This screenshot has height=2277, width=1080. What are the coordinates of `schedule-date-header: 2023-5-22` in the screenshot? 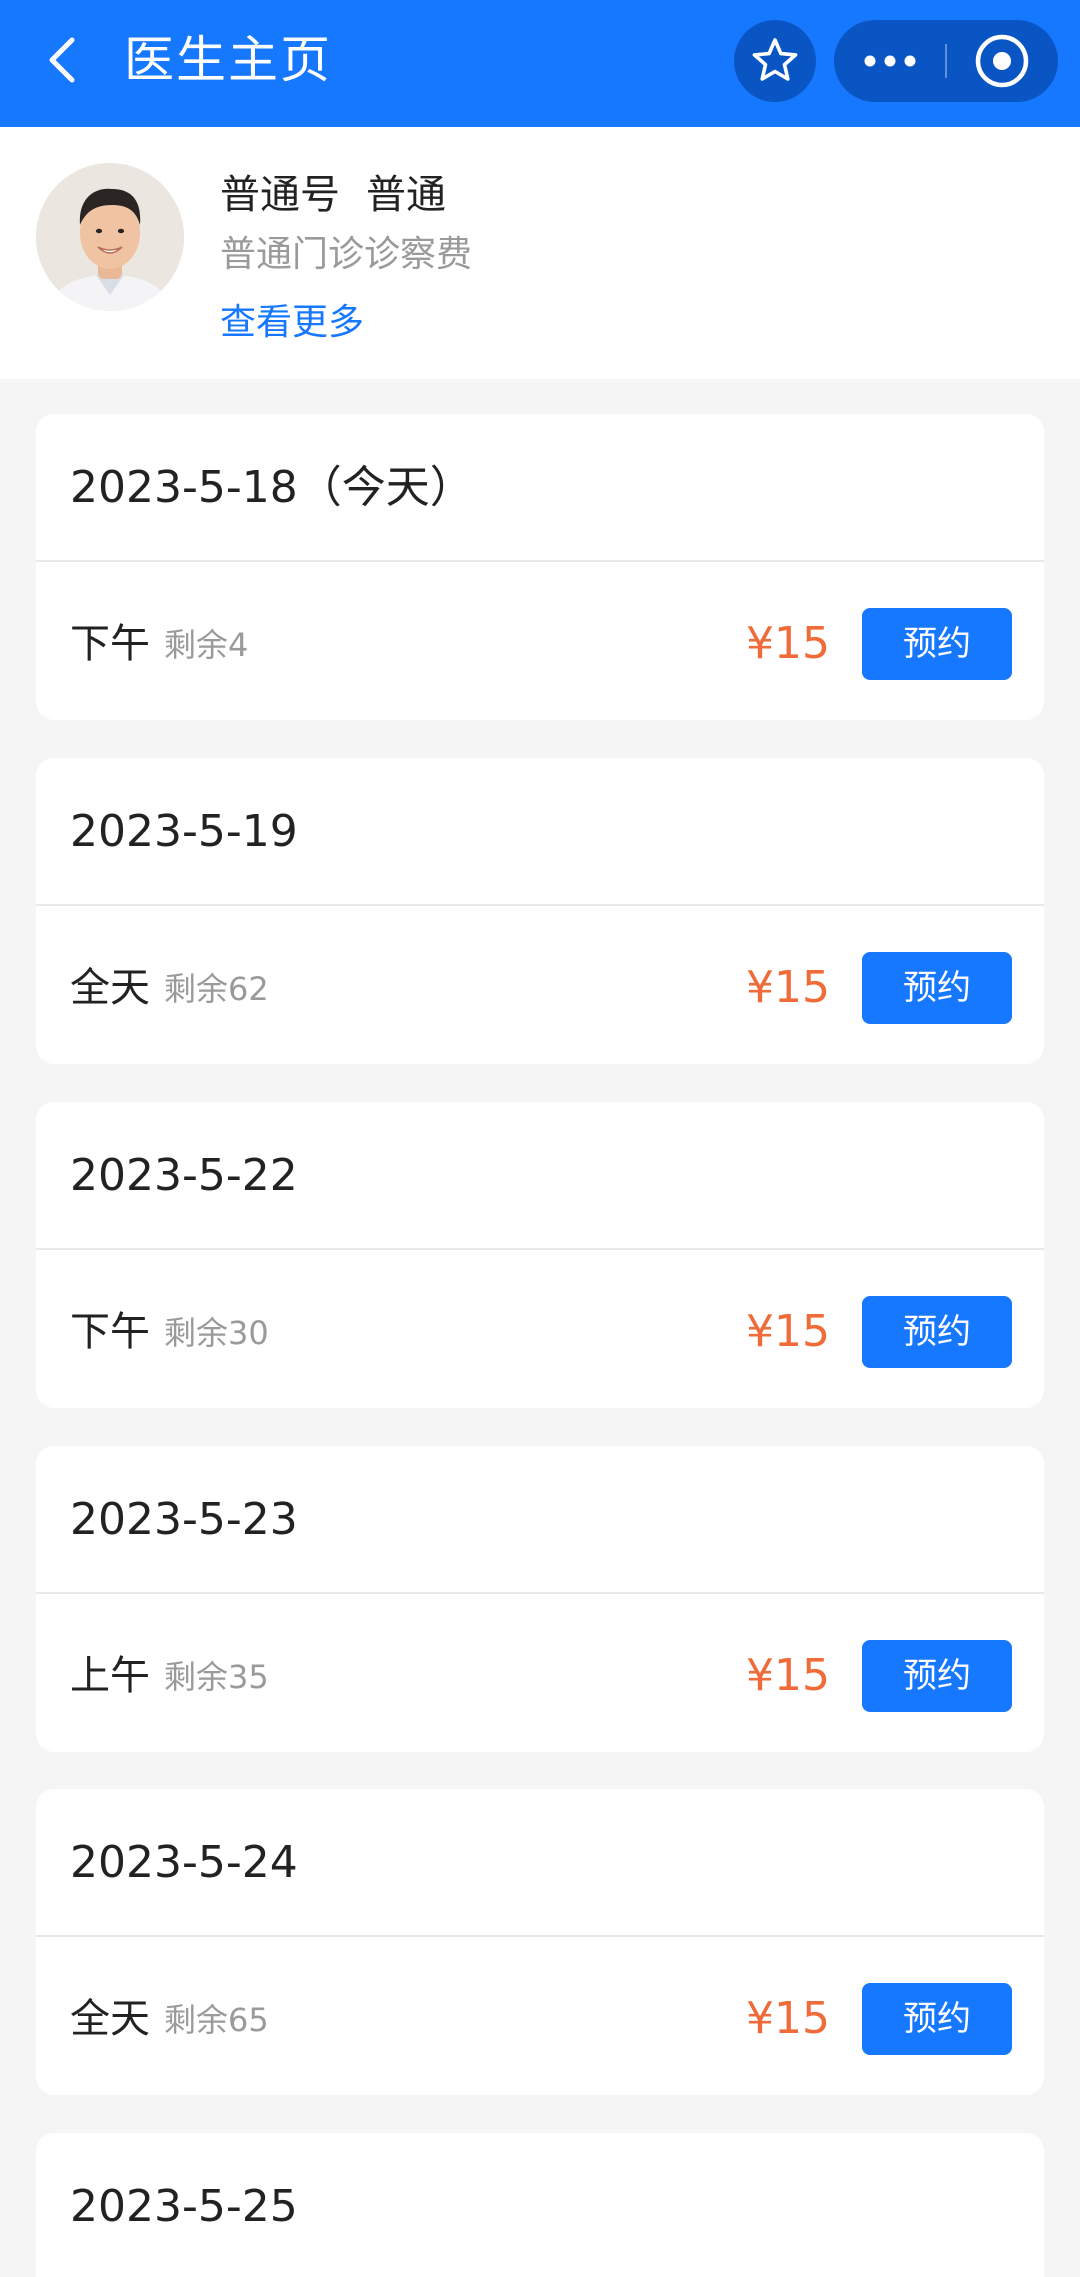 It's located at (540, 1176).